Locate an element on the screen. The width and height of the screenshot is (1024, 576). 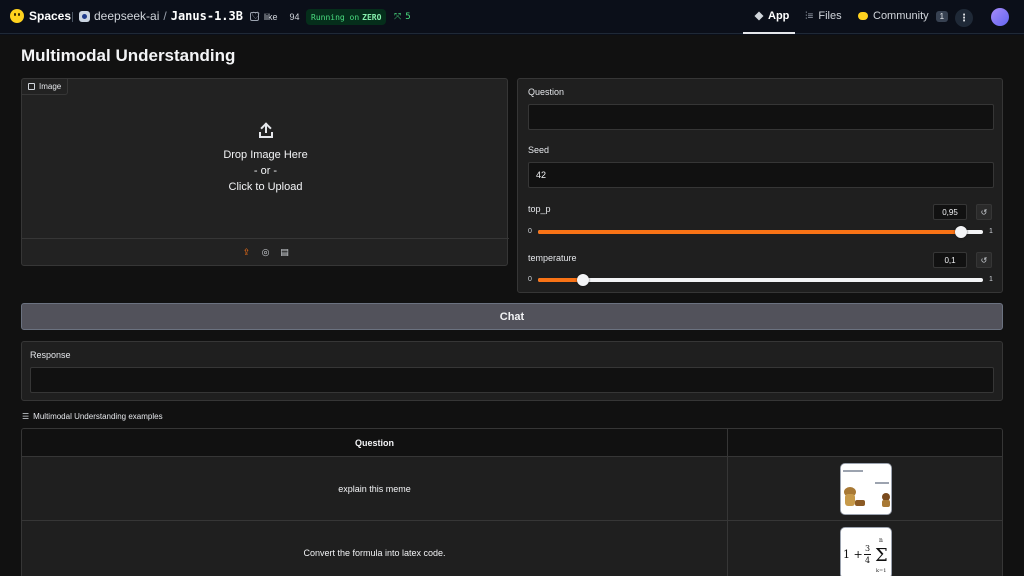
org-link: deepseek-ai is located at coordinates (126, 16).